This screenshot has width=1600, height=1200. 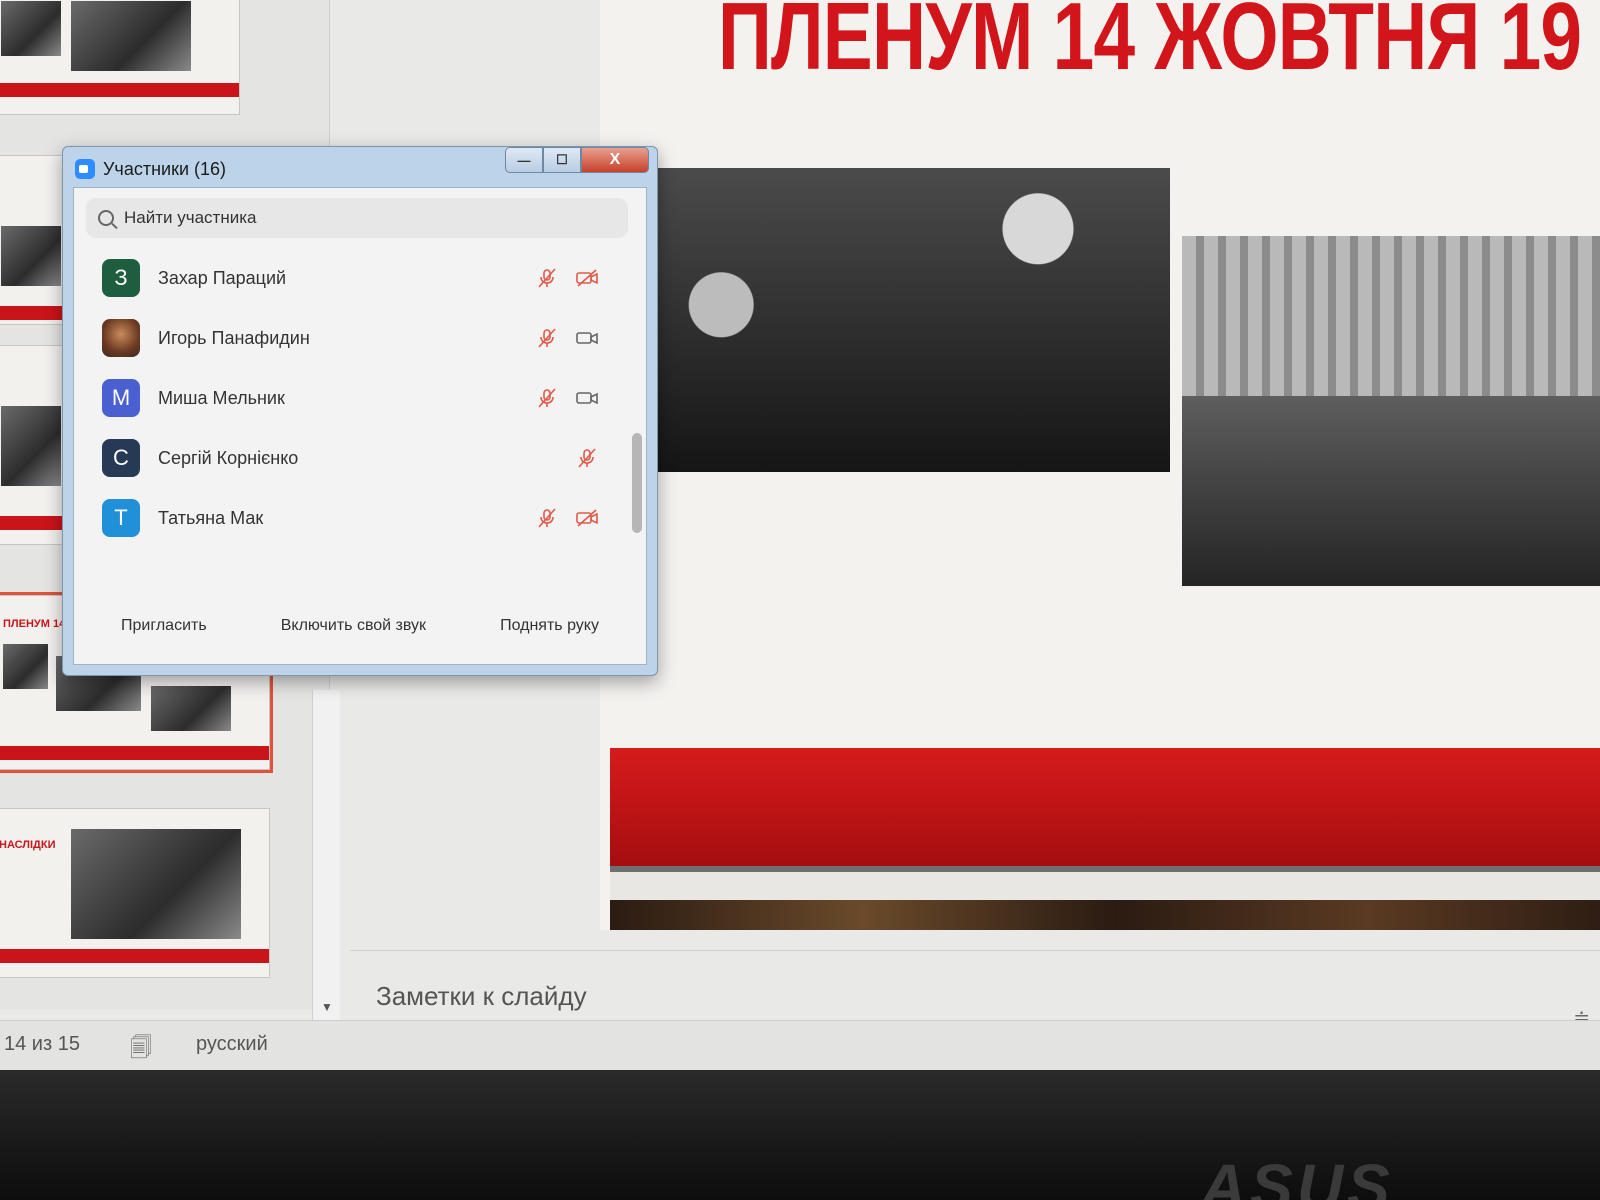 I want to click on avatar: Т, so click(x=121, y=518).